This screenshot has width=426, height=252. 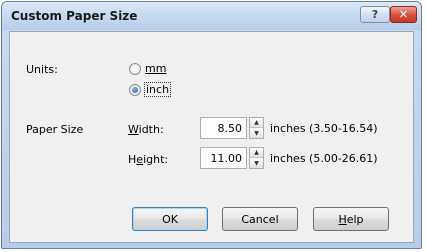 What do you see at coordinates (146, 129) in the screenshot?
I see `width-label: Width:` at bounding box center [146, 129].